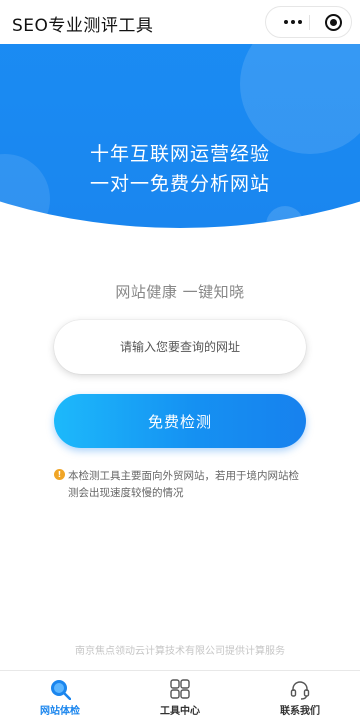  Describe the element at coordinates (179, 154) in the screenshot. I see `hero-slogan-line1: 十年互联网运营经验` at that location.